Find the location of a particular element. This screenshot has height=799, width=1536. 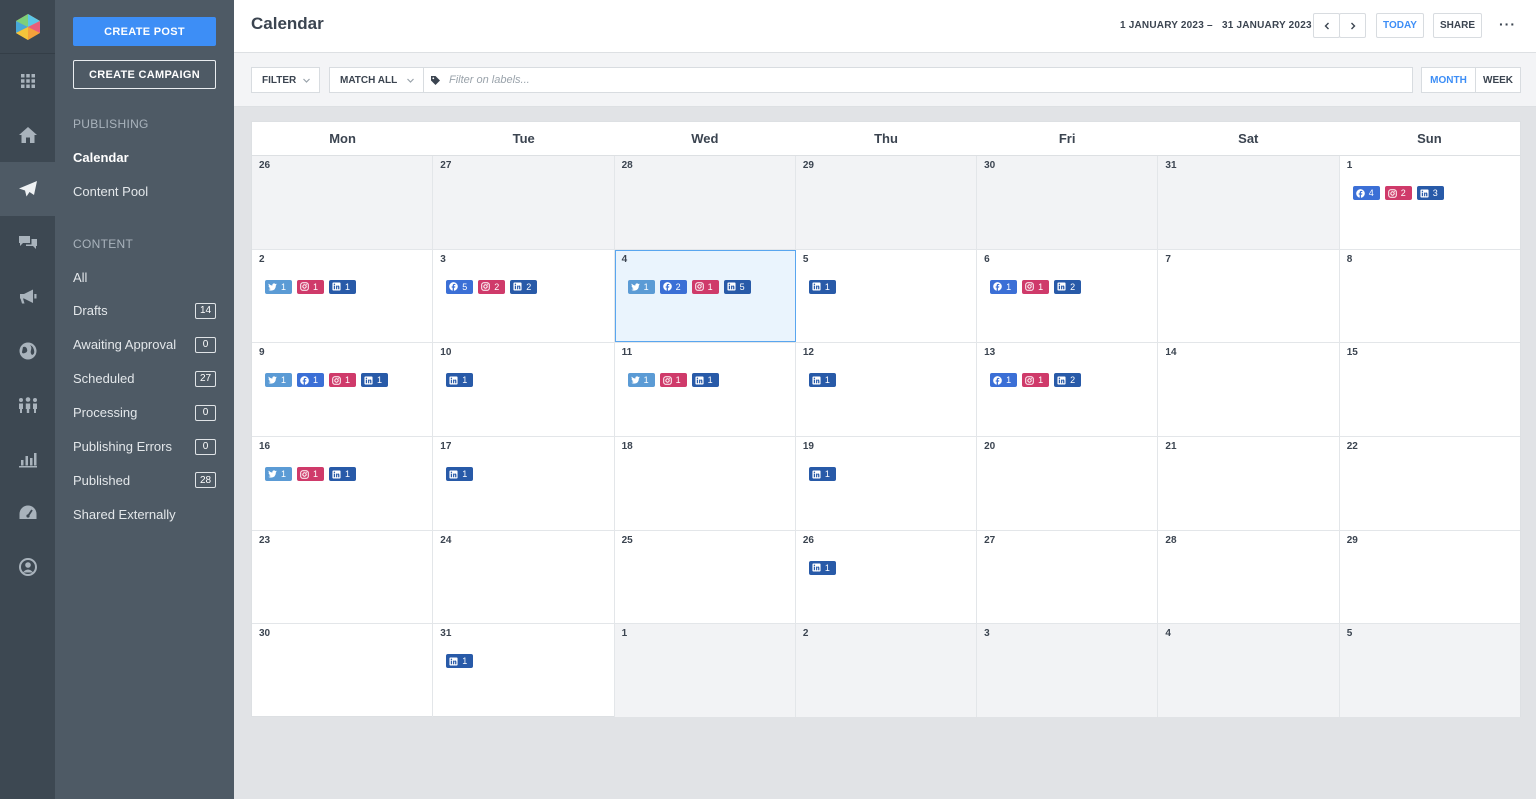

next-month-button is located at coordinates (1352, 25).